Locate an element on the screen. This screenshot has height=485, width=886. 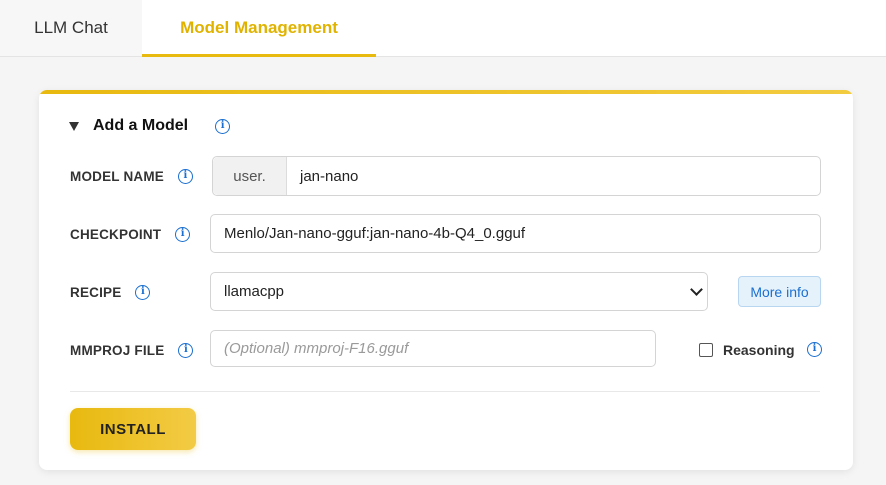
chevron-down-icon is located at coordinates (696, 289).